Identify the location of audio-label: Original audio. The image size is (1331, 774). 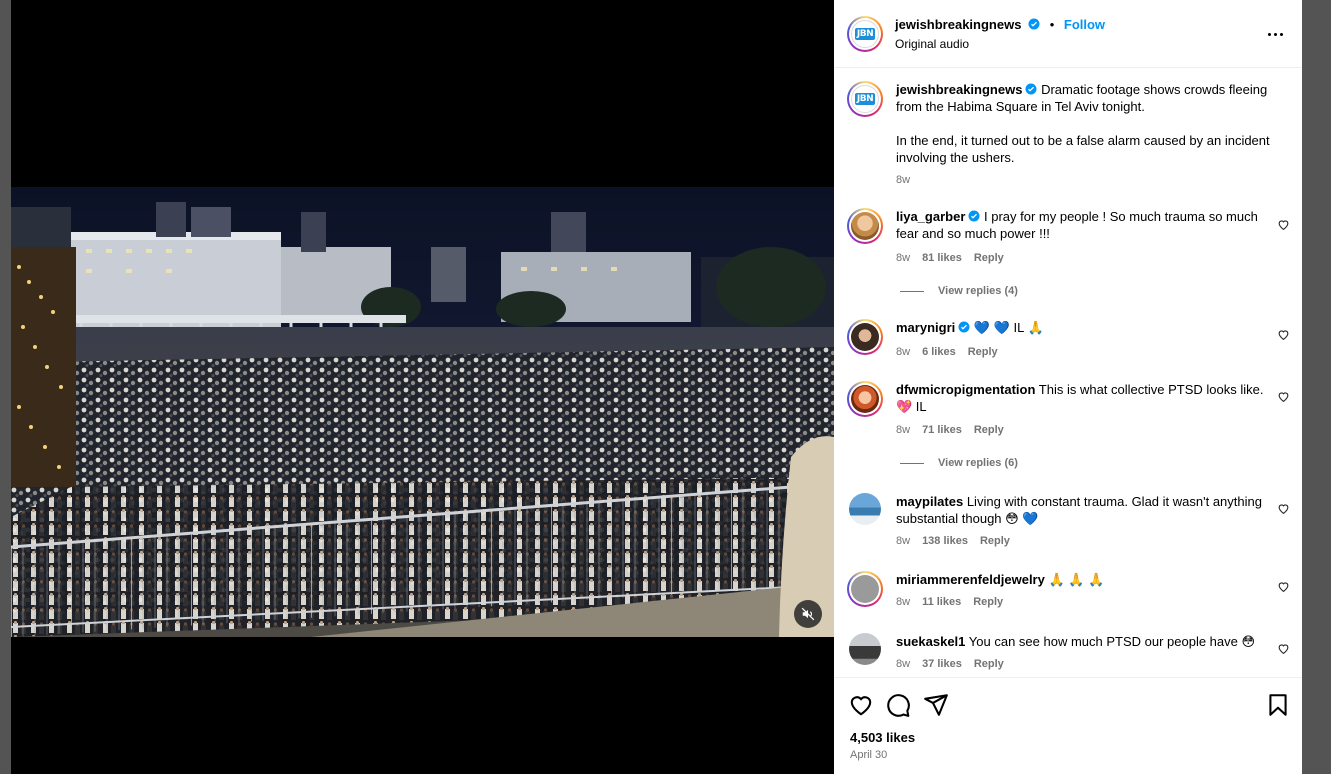
(932, 44).